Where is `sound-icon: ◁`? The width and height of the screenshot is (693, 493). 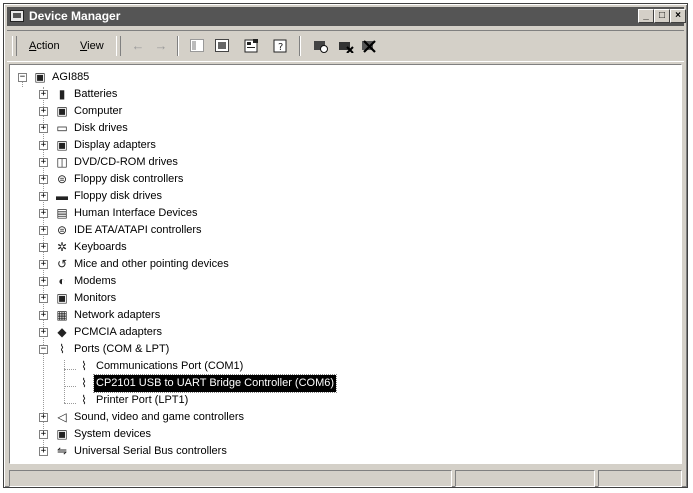
sound-icon: ◁ is located at coordinates (62, 417).